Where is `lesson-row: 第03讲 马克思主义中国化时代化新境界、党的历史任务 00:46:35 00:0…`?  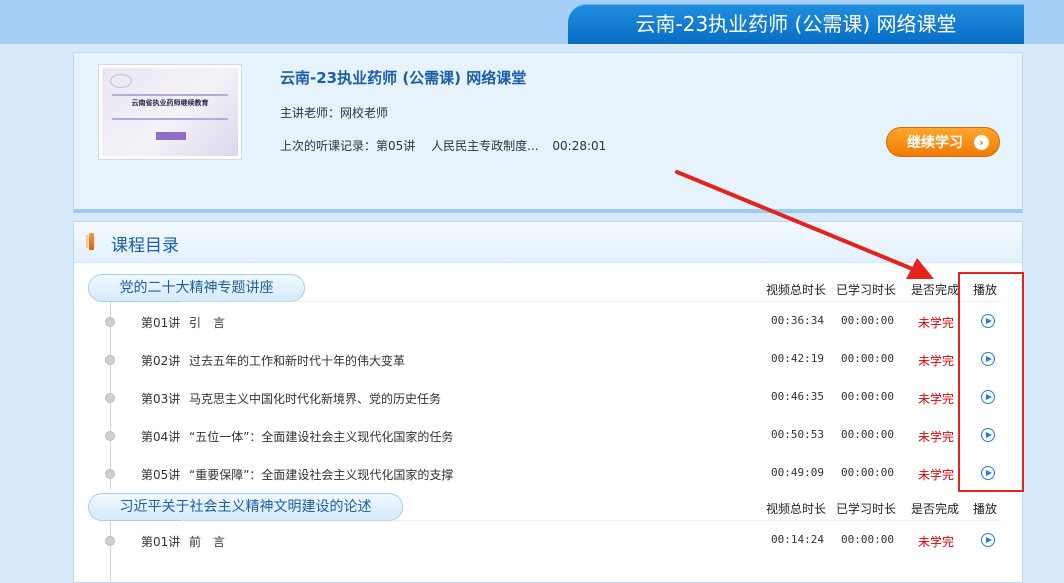
lesson-row: 第03讲 马克思主义中国化时代化新境界、党的历史任务 00:46:35 00:0… is located at coordinates (548, 398).